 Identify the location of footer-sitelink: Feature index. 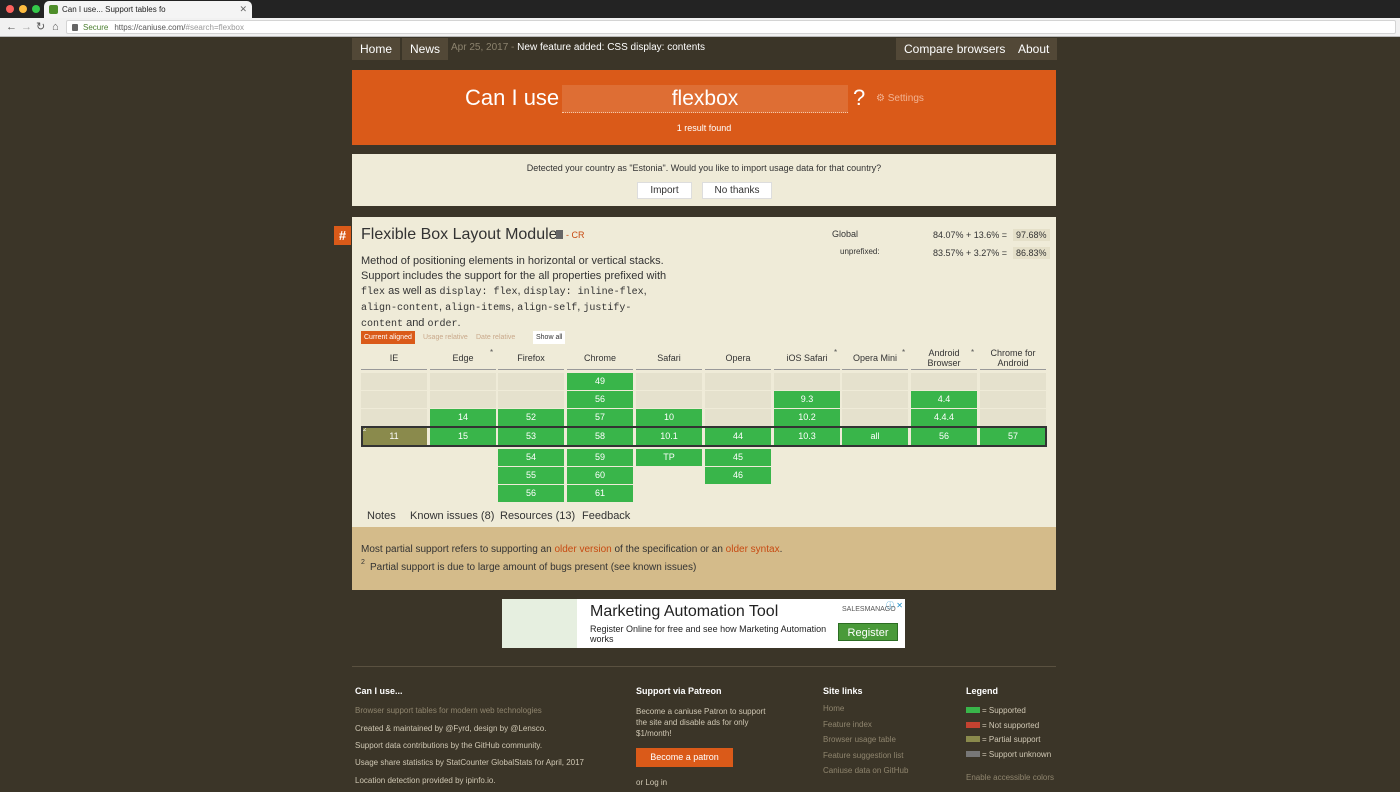
(847, 724).